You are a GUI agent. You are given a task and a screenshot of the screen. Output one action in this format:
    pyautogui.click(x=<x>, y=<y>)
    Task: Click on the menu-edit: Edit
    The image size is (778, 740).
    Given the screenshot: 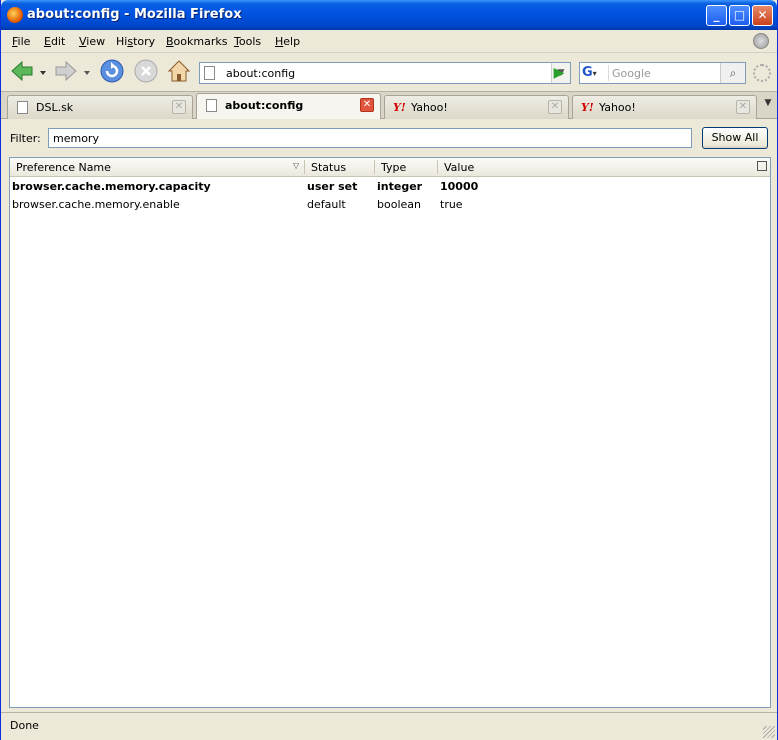 What is the action you would take?
    pyautogui.click(x=54, y=41)
    